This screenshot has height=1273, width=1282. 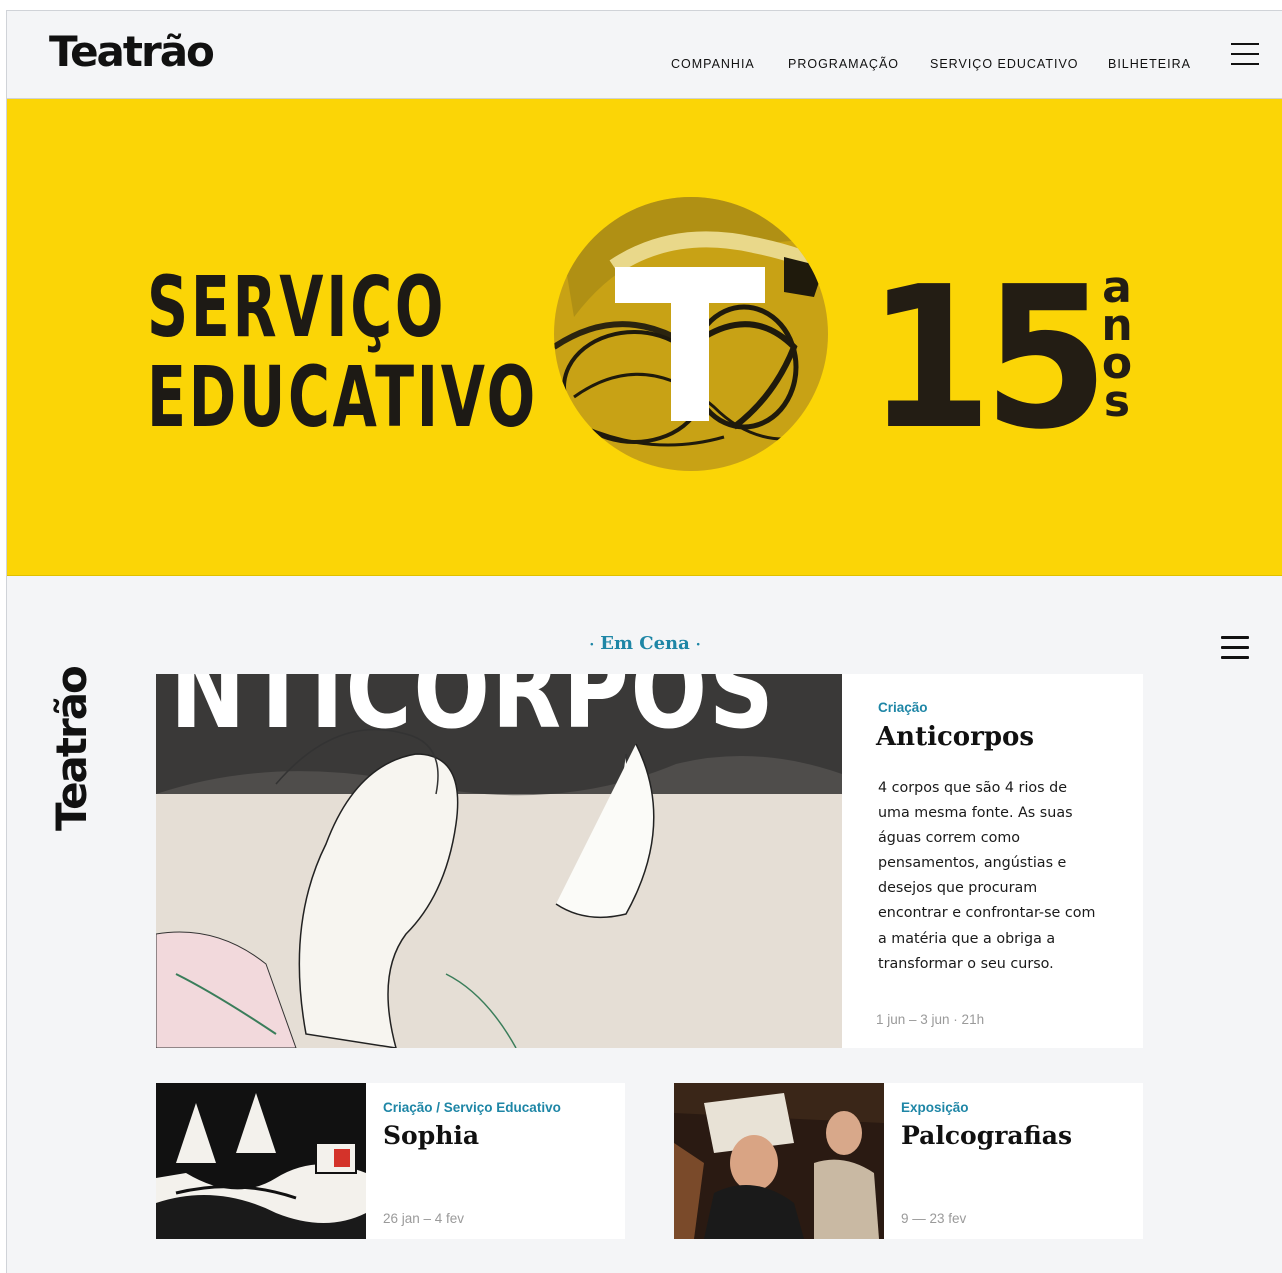 What do you see at coordinates (472, 1107) in the screenshot?
I see `card-category: Criação / Serviço Educativo` at bounding box center [472, 1107].